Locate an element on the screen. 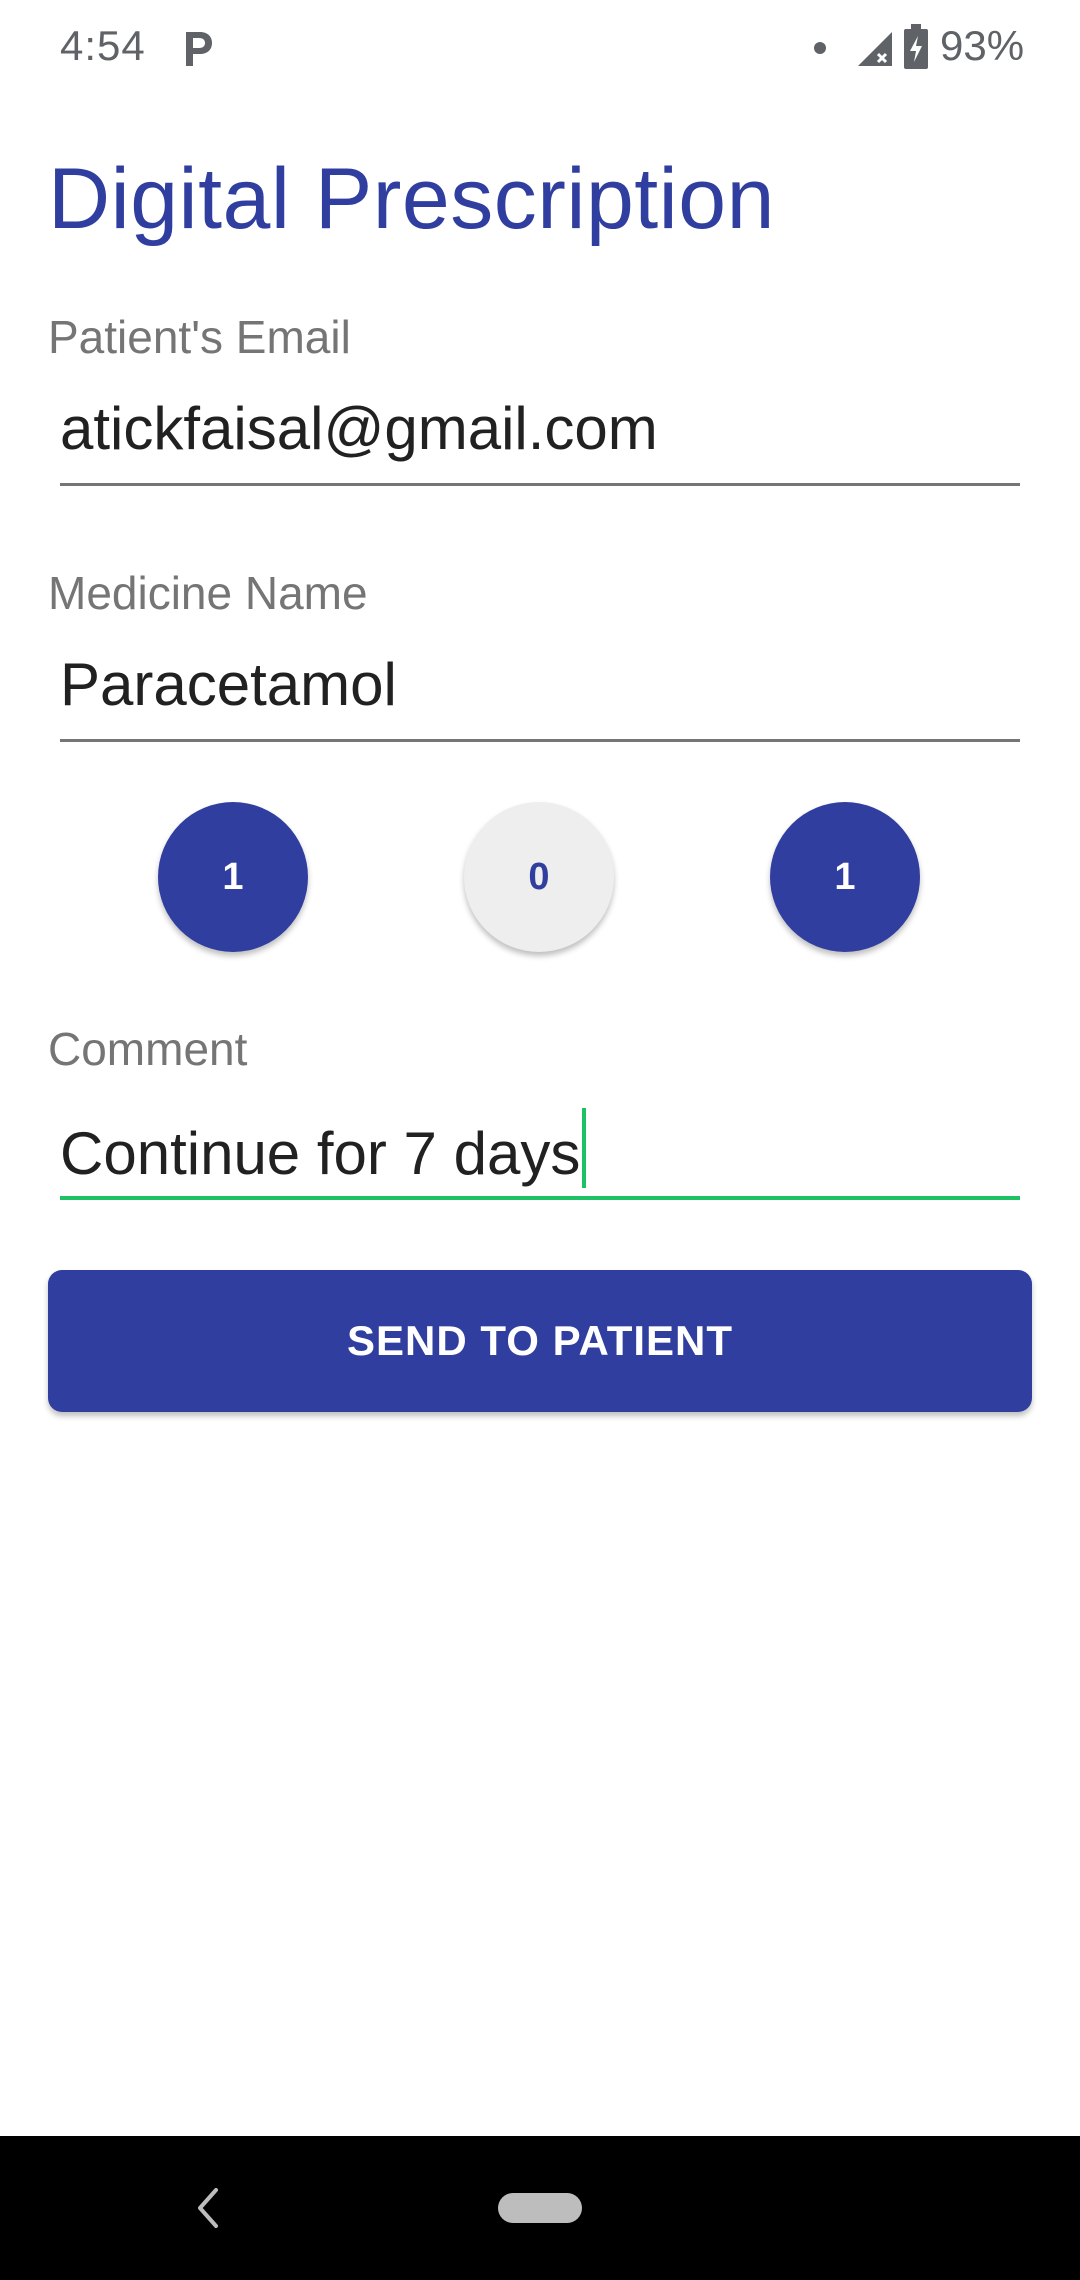 The width and height of the screenshot is (1080, 2280). notification-dot-icon is located at coordinates (820, 48).